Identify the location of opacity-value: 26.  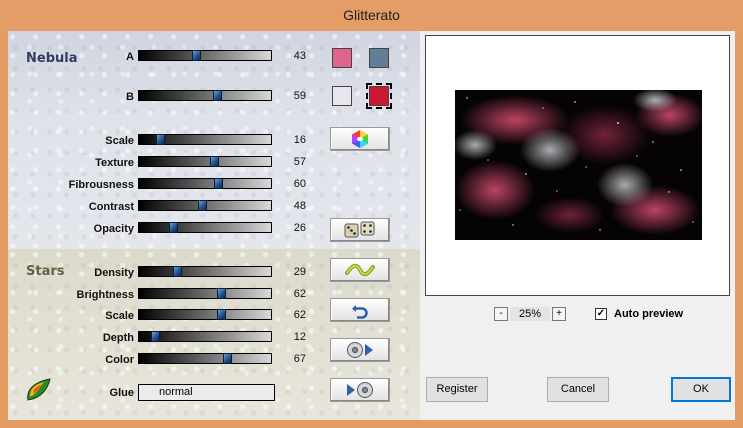
(299, 228).